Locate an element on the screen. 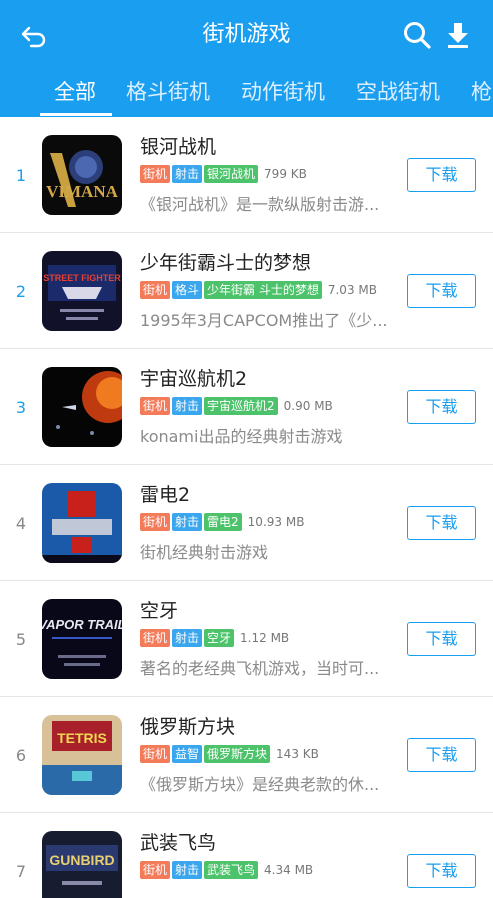 This screenshot has width=493, height=898. keyword-tag: 空牙 is located at coordinates (219, 638).